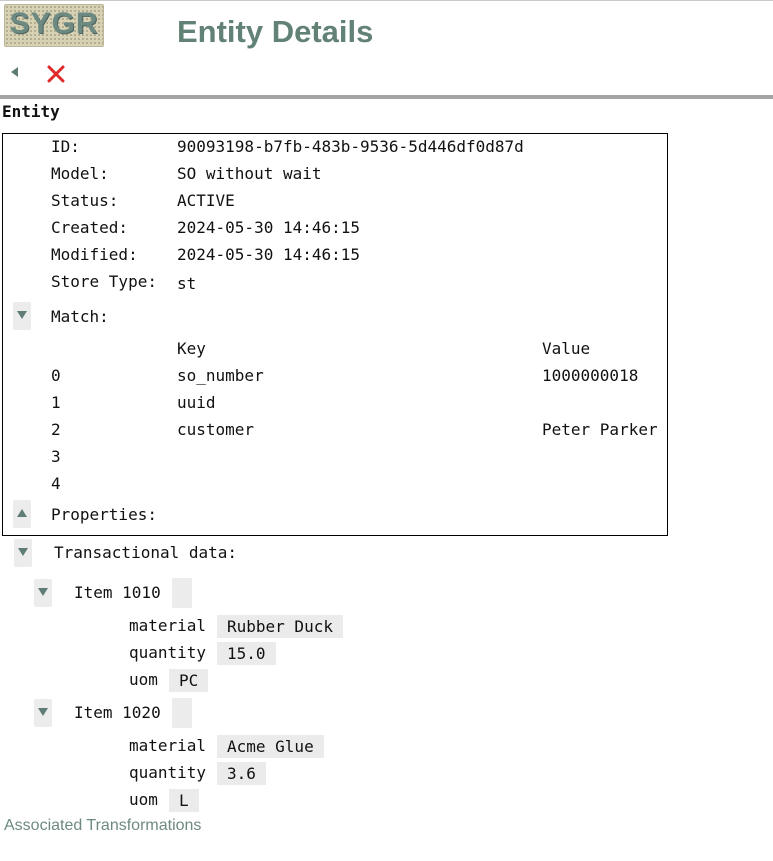 The width and height of the screenshot is (773, 861). What do you see at coordinates (56, 74) in the screenshot?
I see `close-icon` at bounding box center [56, 74].